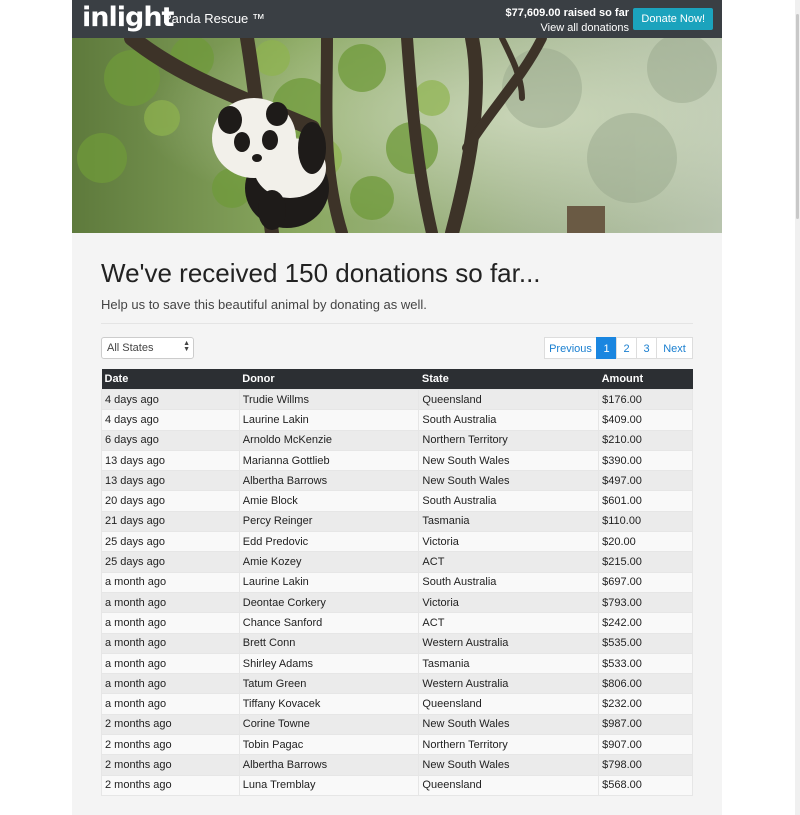 The height and width of the screenshot is (815, 800). I want to click on divider, so click(397, 323).